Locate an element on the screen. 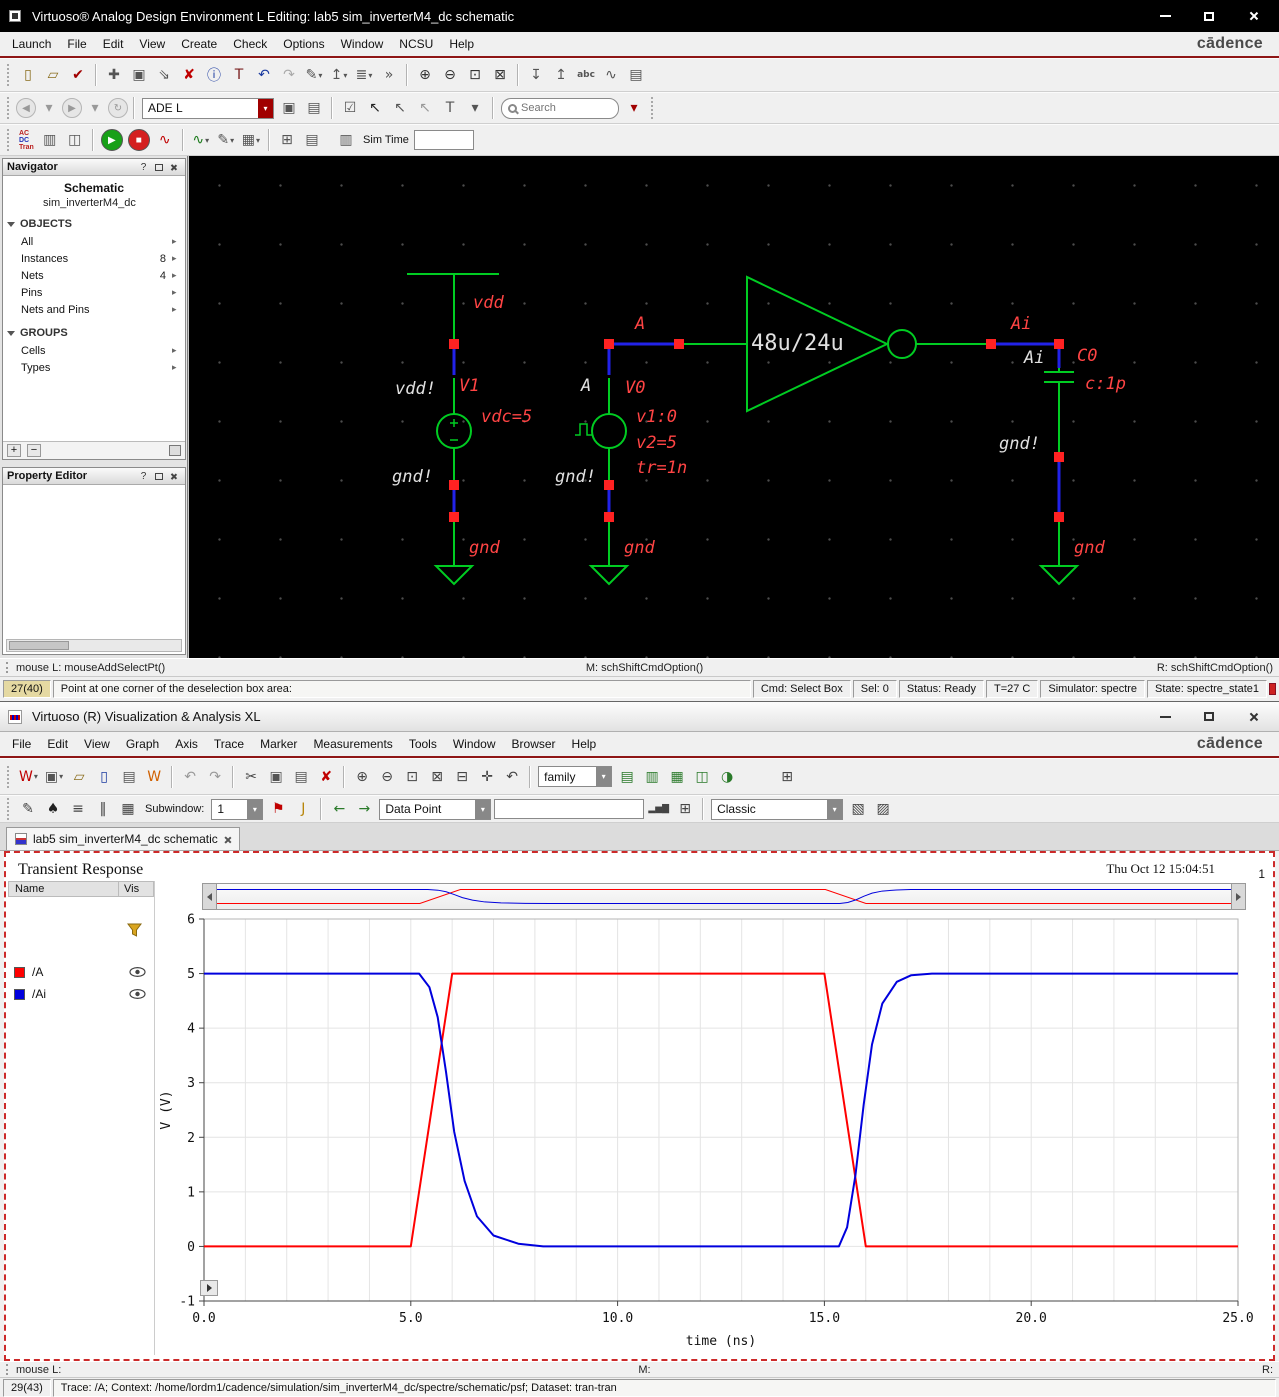 This screenshot has width=1279, height=1397. split-mode-icon: ◫ is located at coordinates (702, 777).